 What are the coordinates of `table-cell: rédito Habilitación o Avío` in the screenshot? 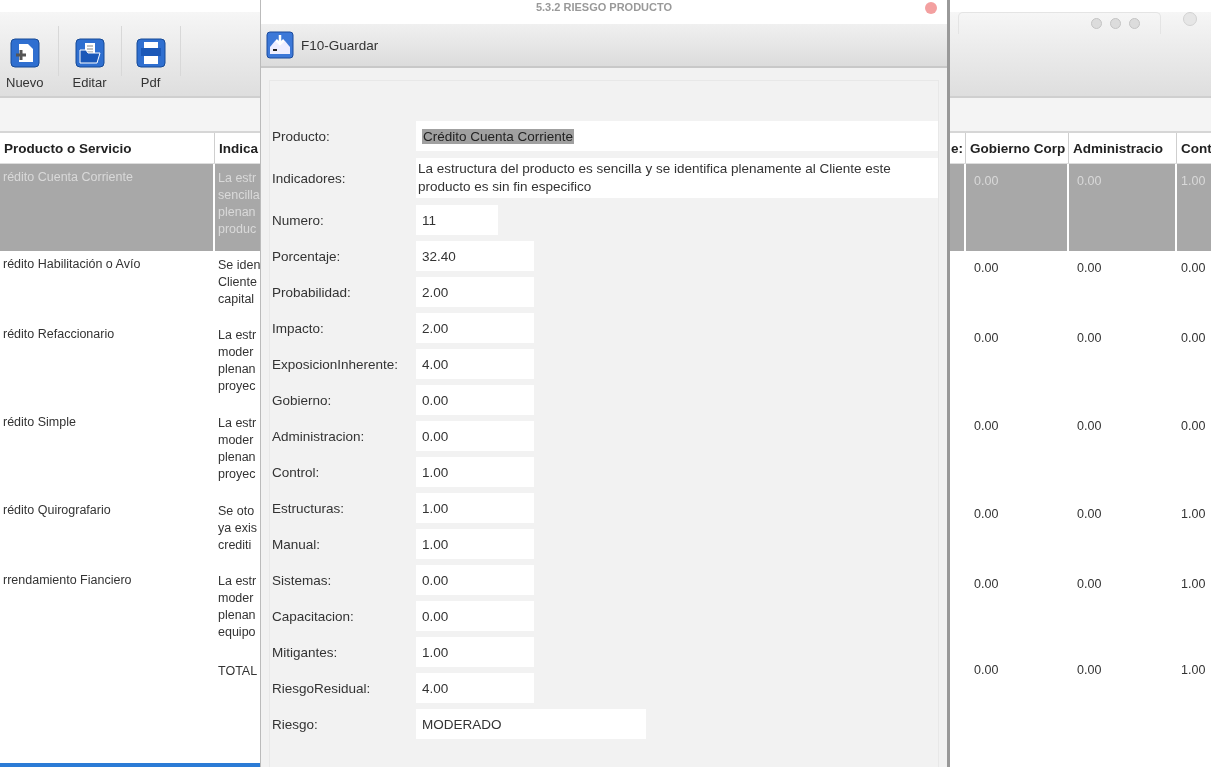 It's located at (72, 264).